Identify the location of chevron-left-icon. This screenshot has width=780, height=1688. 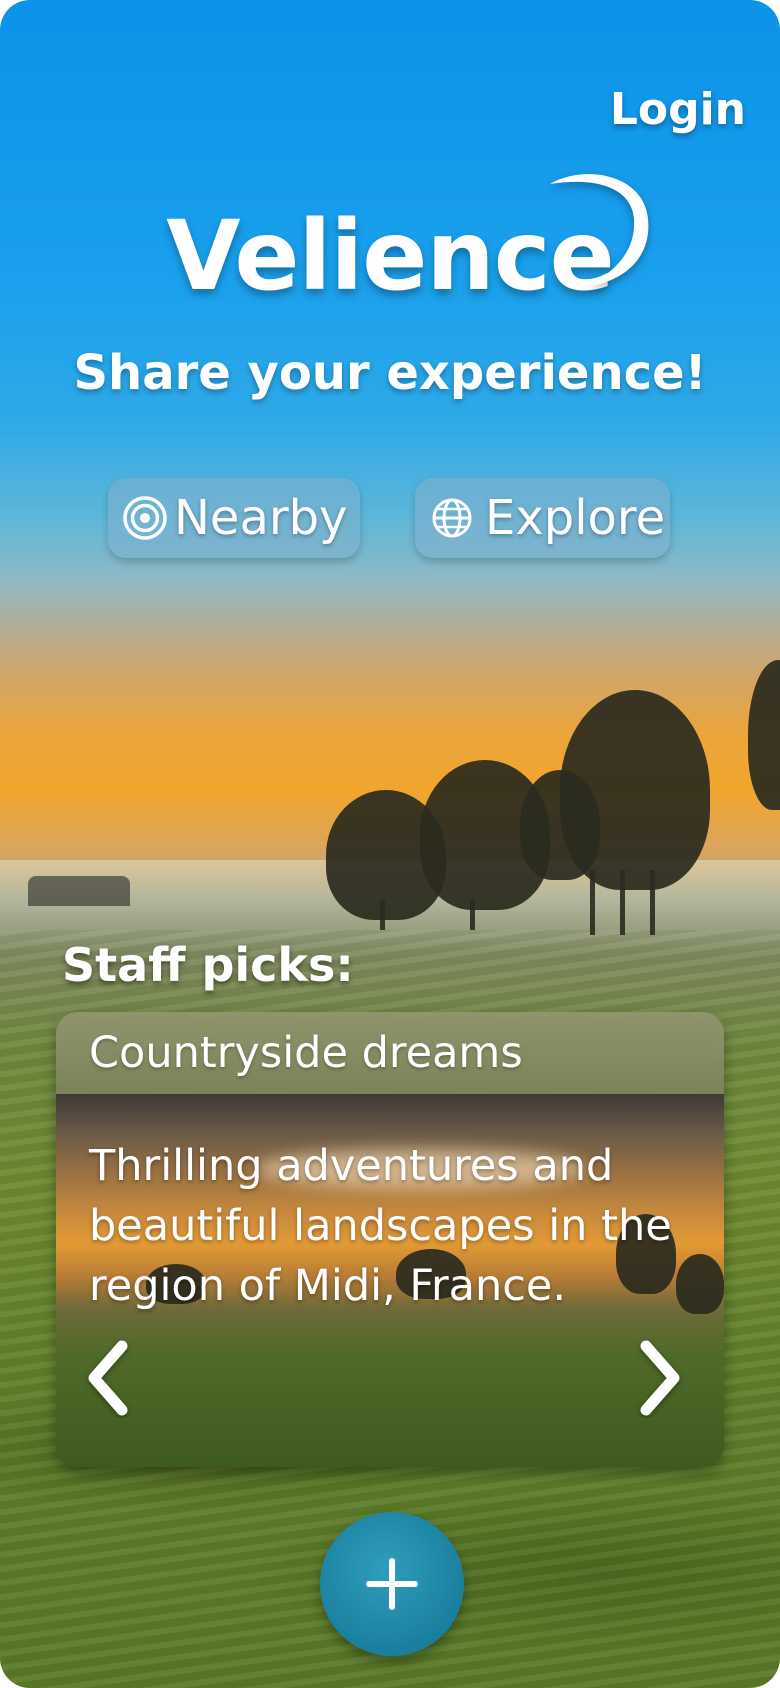
(108, 1378).